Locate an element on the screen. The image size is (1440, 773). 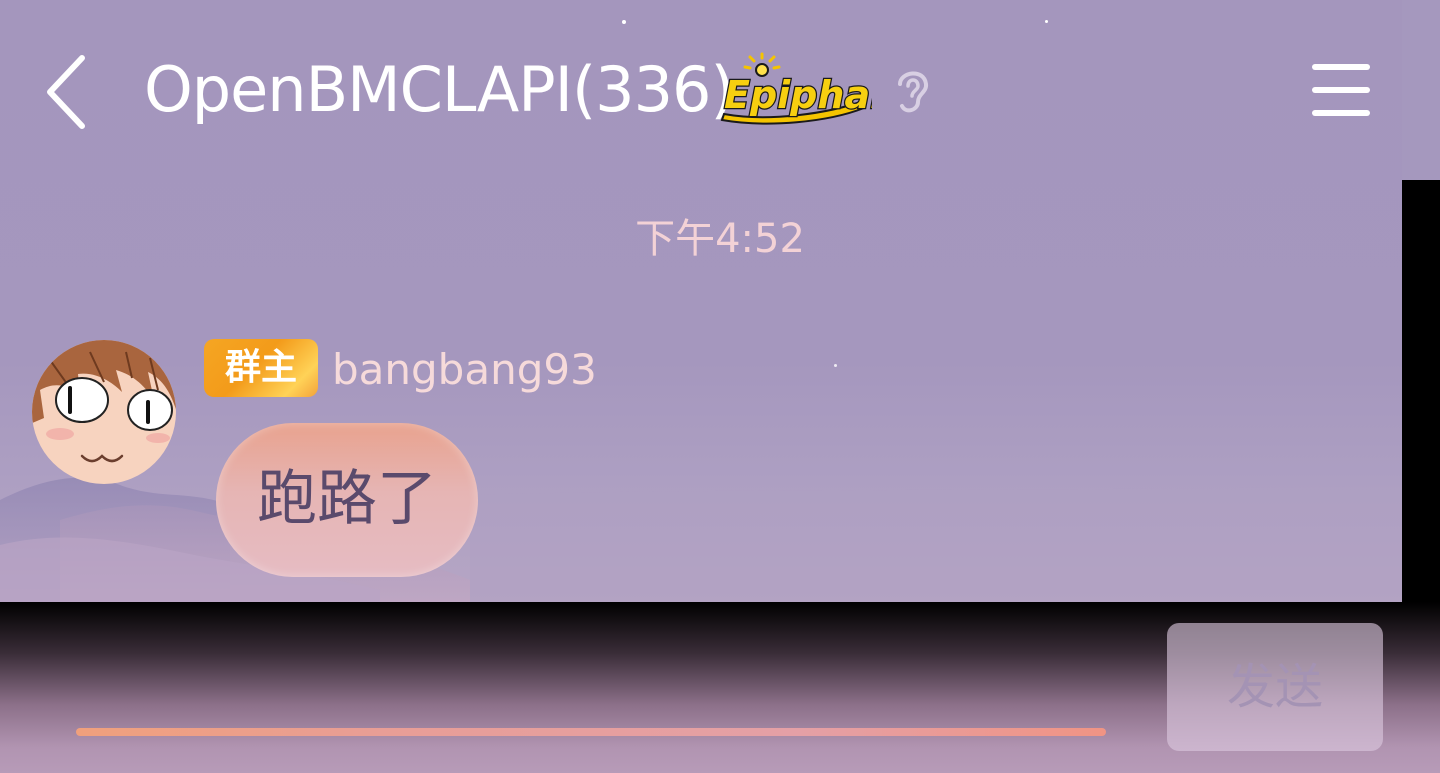
message-text: 跑路了 is located at coordinates (347, 499).